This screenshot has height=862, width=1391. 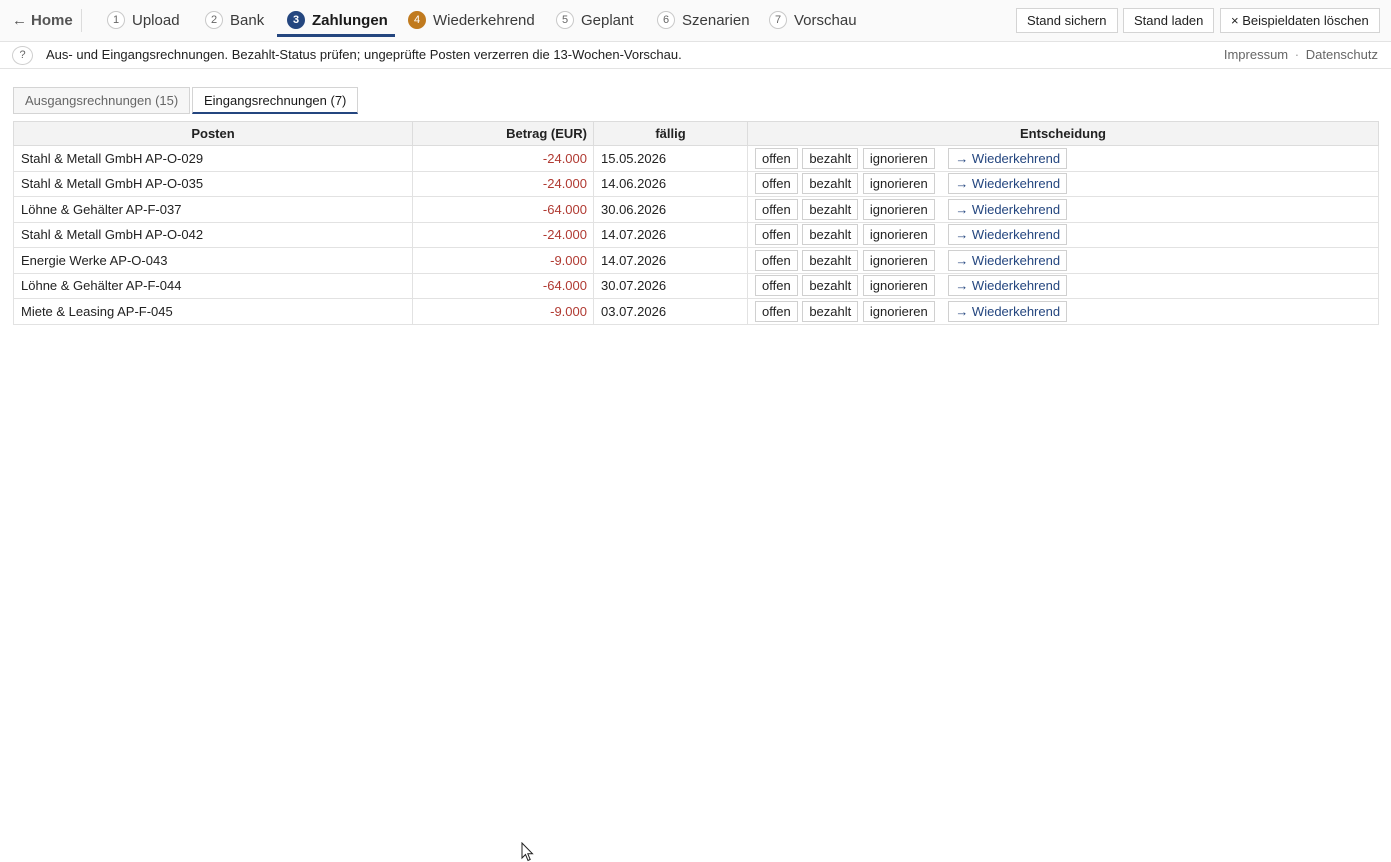 What do you see at coordinates (296, 20) in the screenshot?
I see `step-number-3: 3` at bounding box center [296, 20].